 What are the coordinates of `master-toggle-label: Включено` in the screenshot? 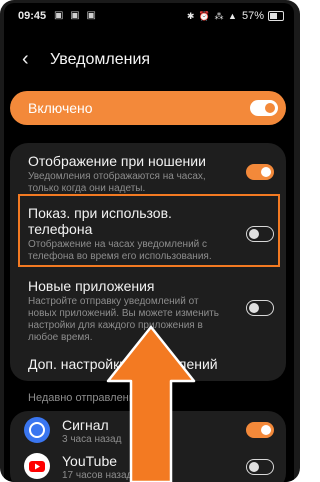 It's located at (60, 108).